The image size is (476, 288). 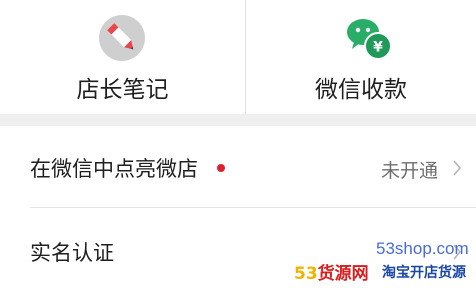 I want to click on chevron-right-icon, so click(x=457, y=168).